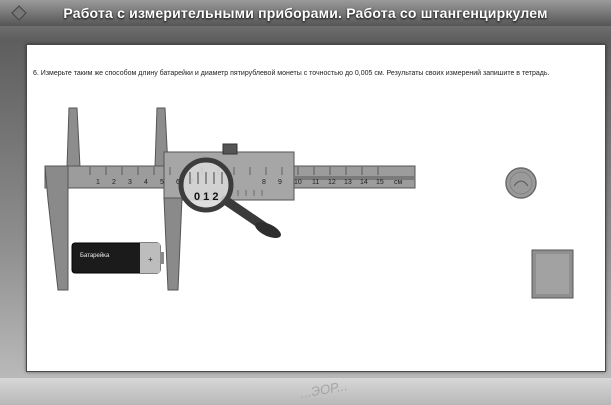 The height and width of the screenshot is (405, 611). I want to click on main-scale-number: 5, so click(162, 182).